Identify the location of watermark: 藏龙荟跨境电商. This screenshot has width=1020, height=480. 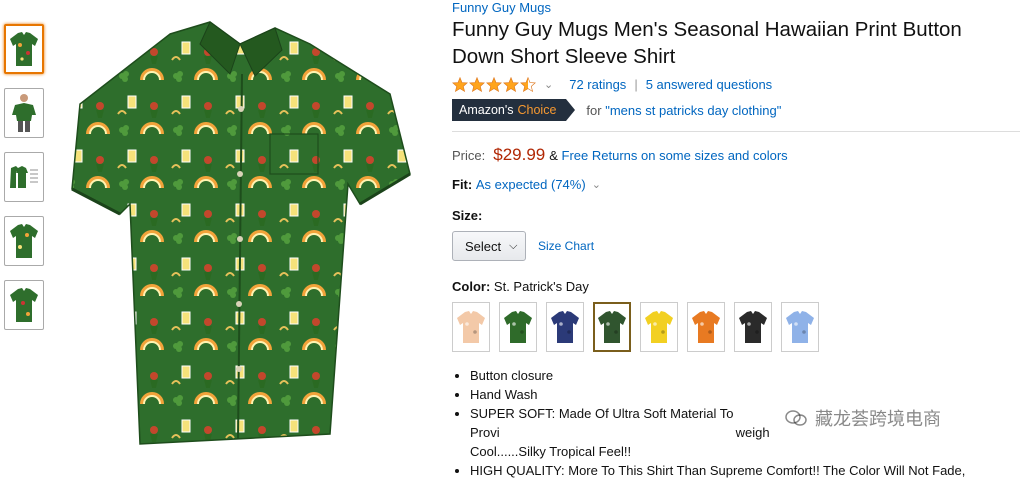
(863, 418).